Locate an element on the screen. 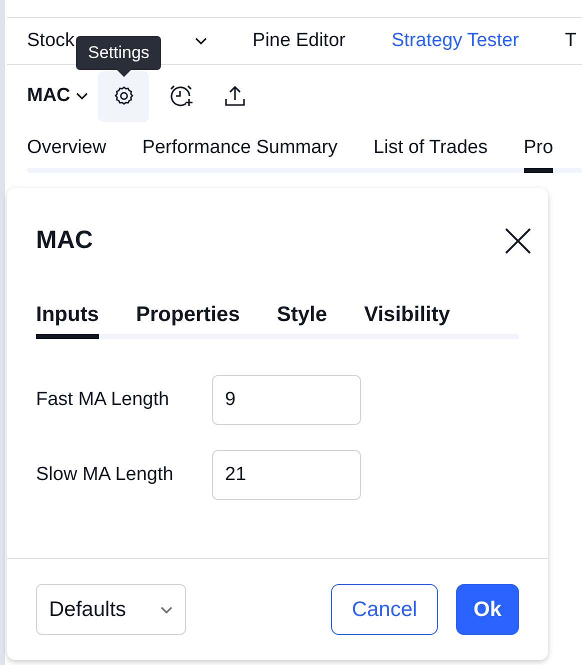 The width and height of the screenshot is (582, 665). input-label: Slow MA Length is located at coordinates (105, 474).